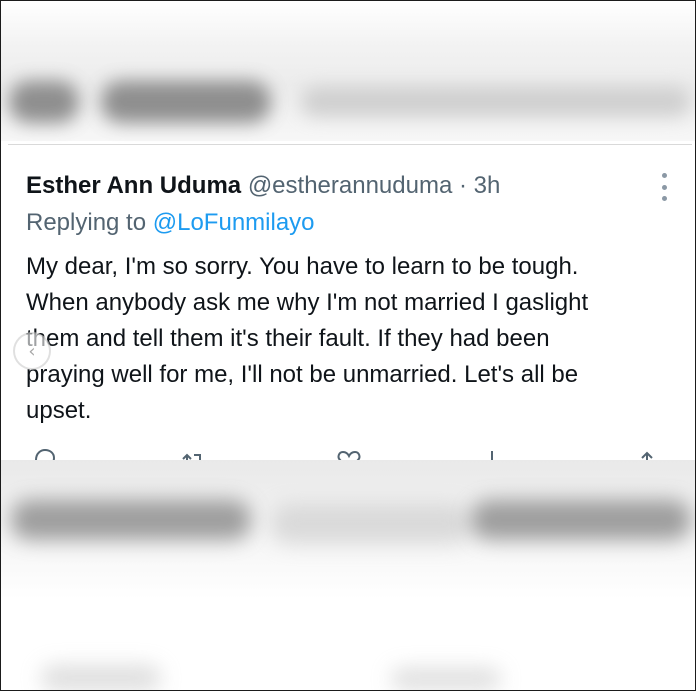 Image resolution: width=696 pixels, height=691 pixels. I want to click on replying-to: Replying to @LoFunmilayo, so click(170, 223).